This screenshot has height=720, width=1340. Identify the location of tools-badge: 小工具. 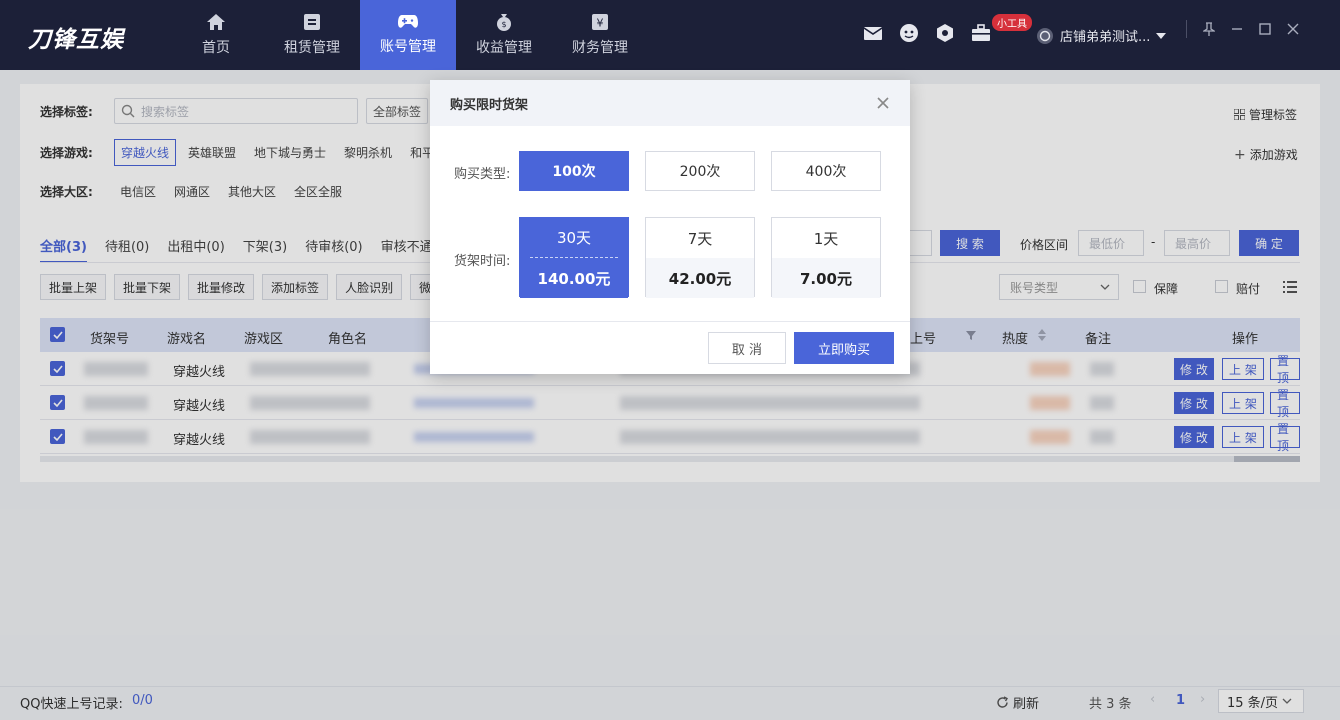
(1012, 22).